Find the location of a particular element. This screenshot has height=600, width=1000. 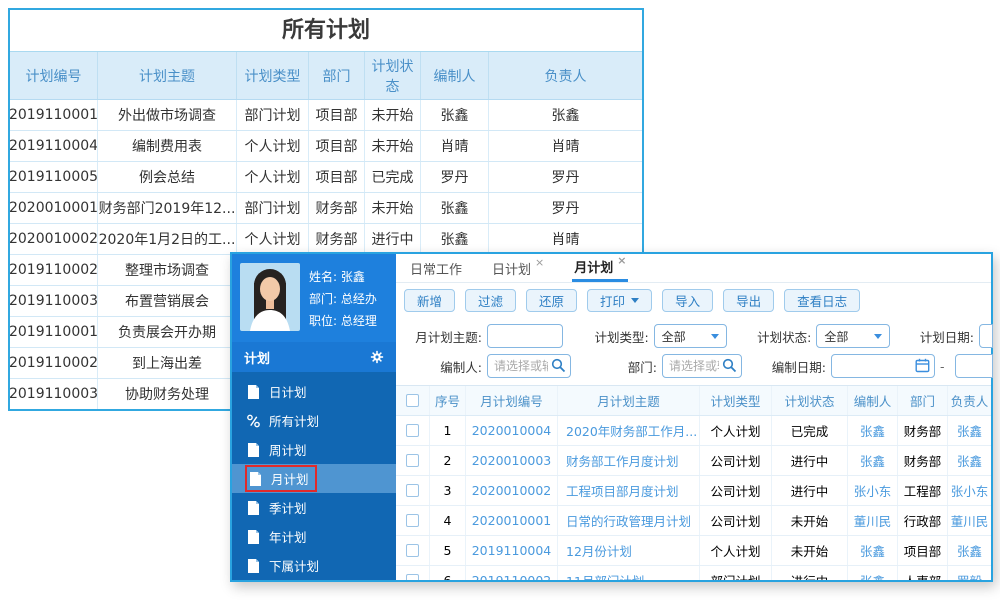

sidebar-item-yearly-plan: 年计划 is located at coordinates (314, 536).